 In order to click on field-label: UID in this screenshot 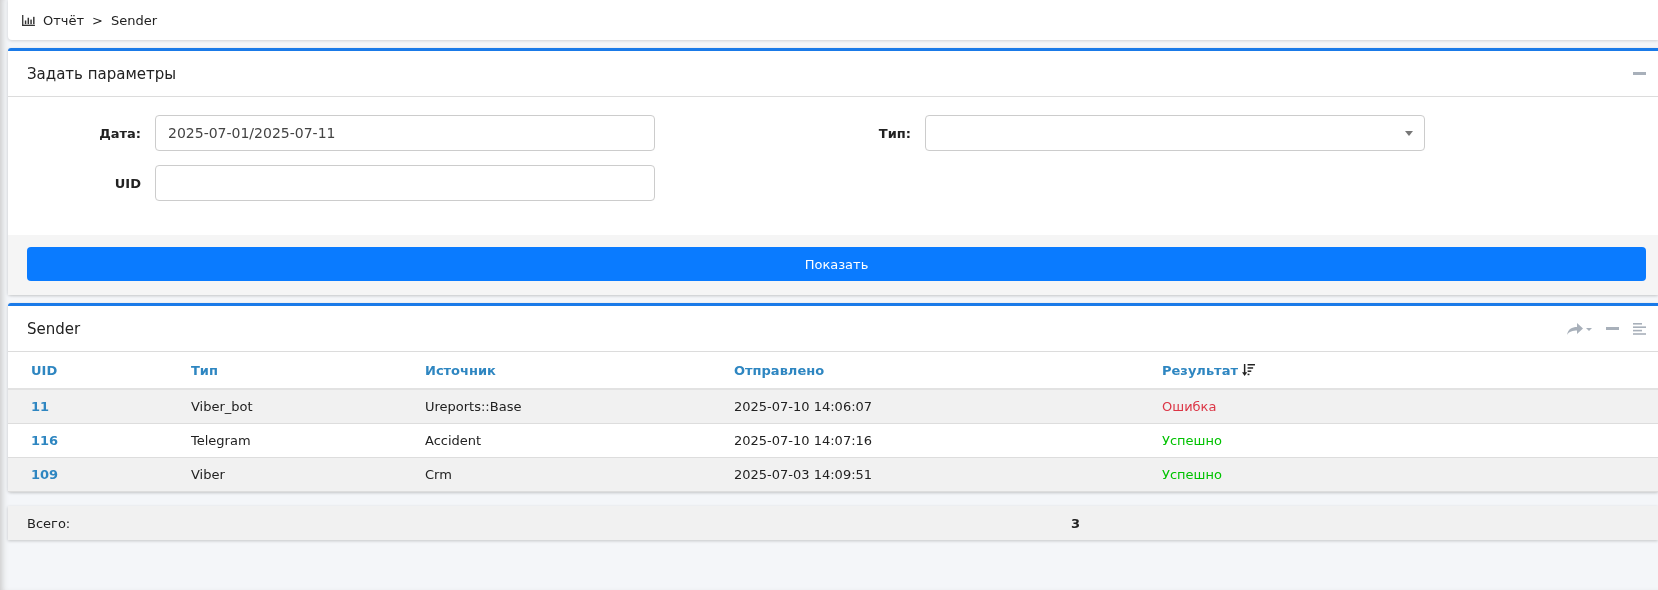, I will do `click(127, 183)`.